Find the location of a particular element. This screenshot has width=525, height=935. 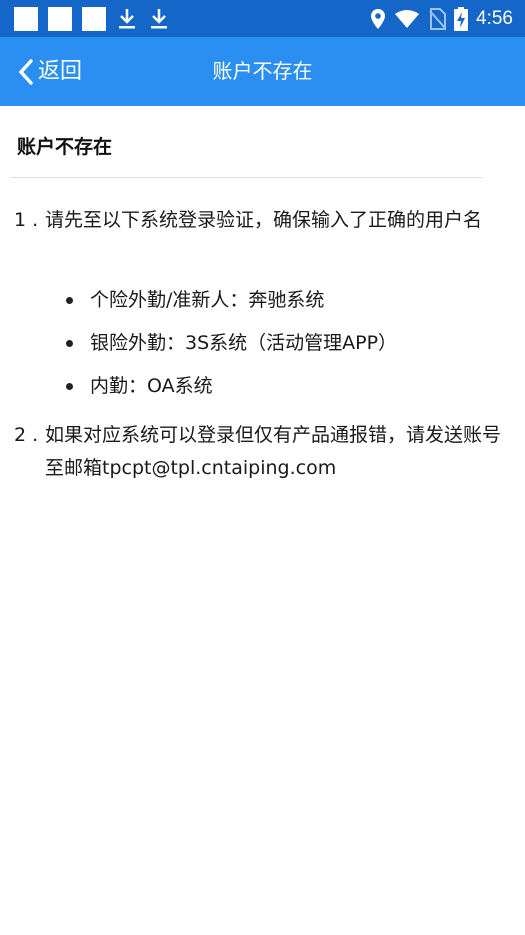

battery-charging-icon is located at coordinates (461, 19).